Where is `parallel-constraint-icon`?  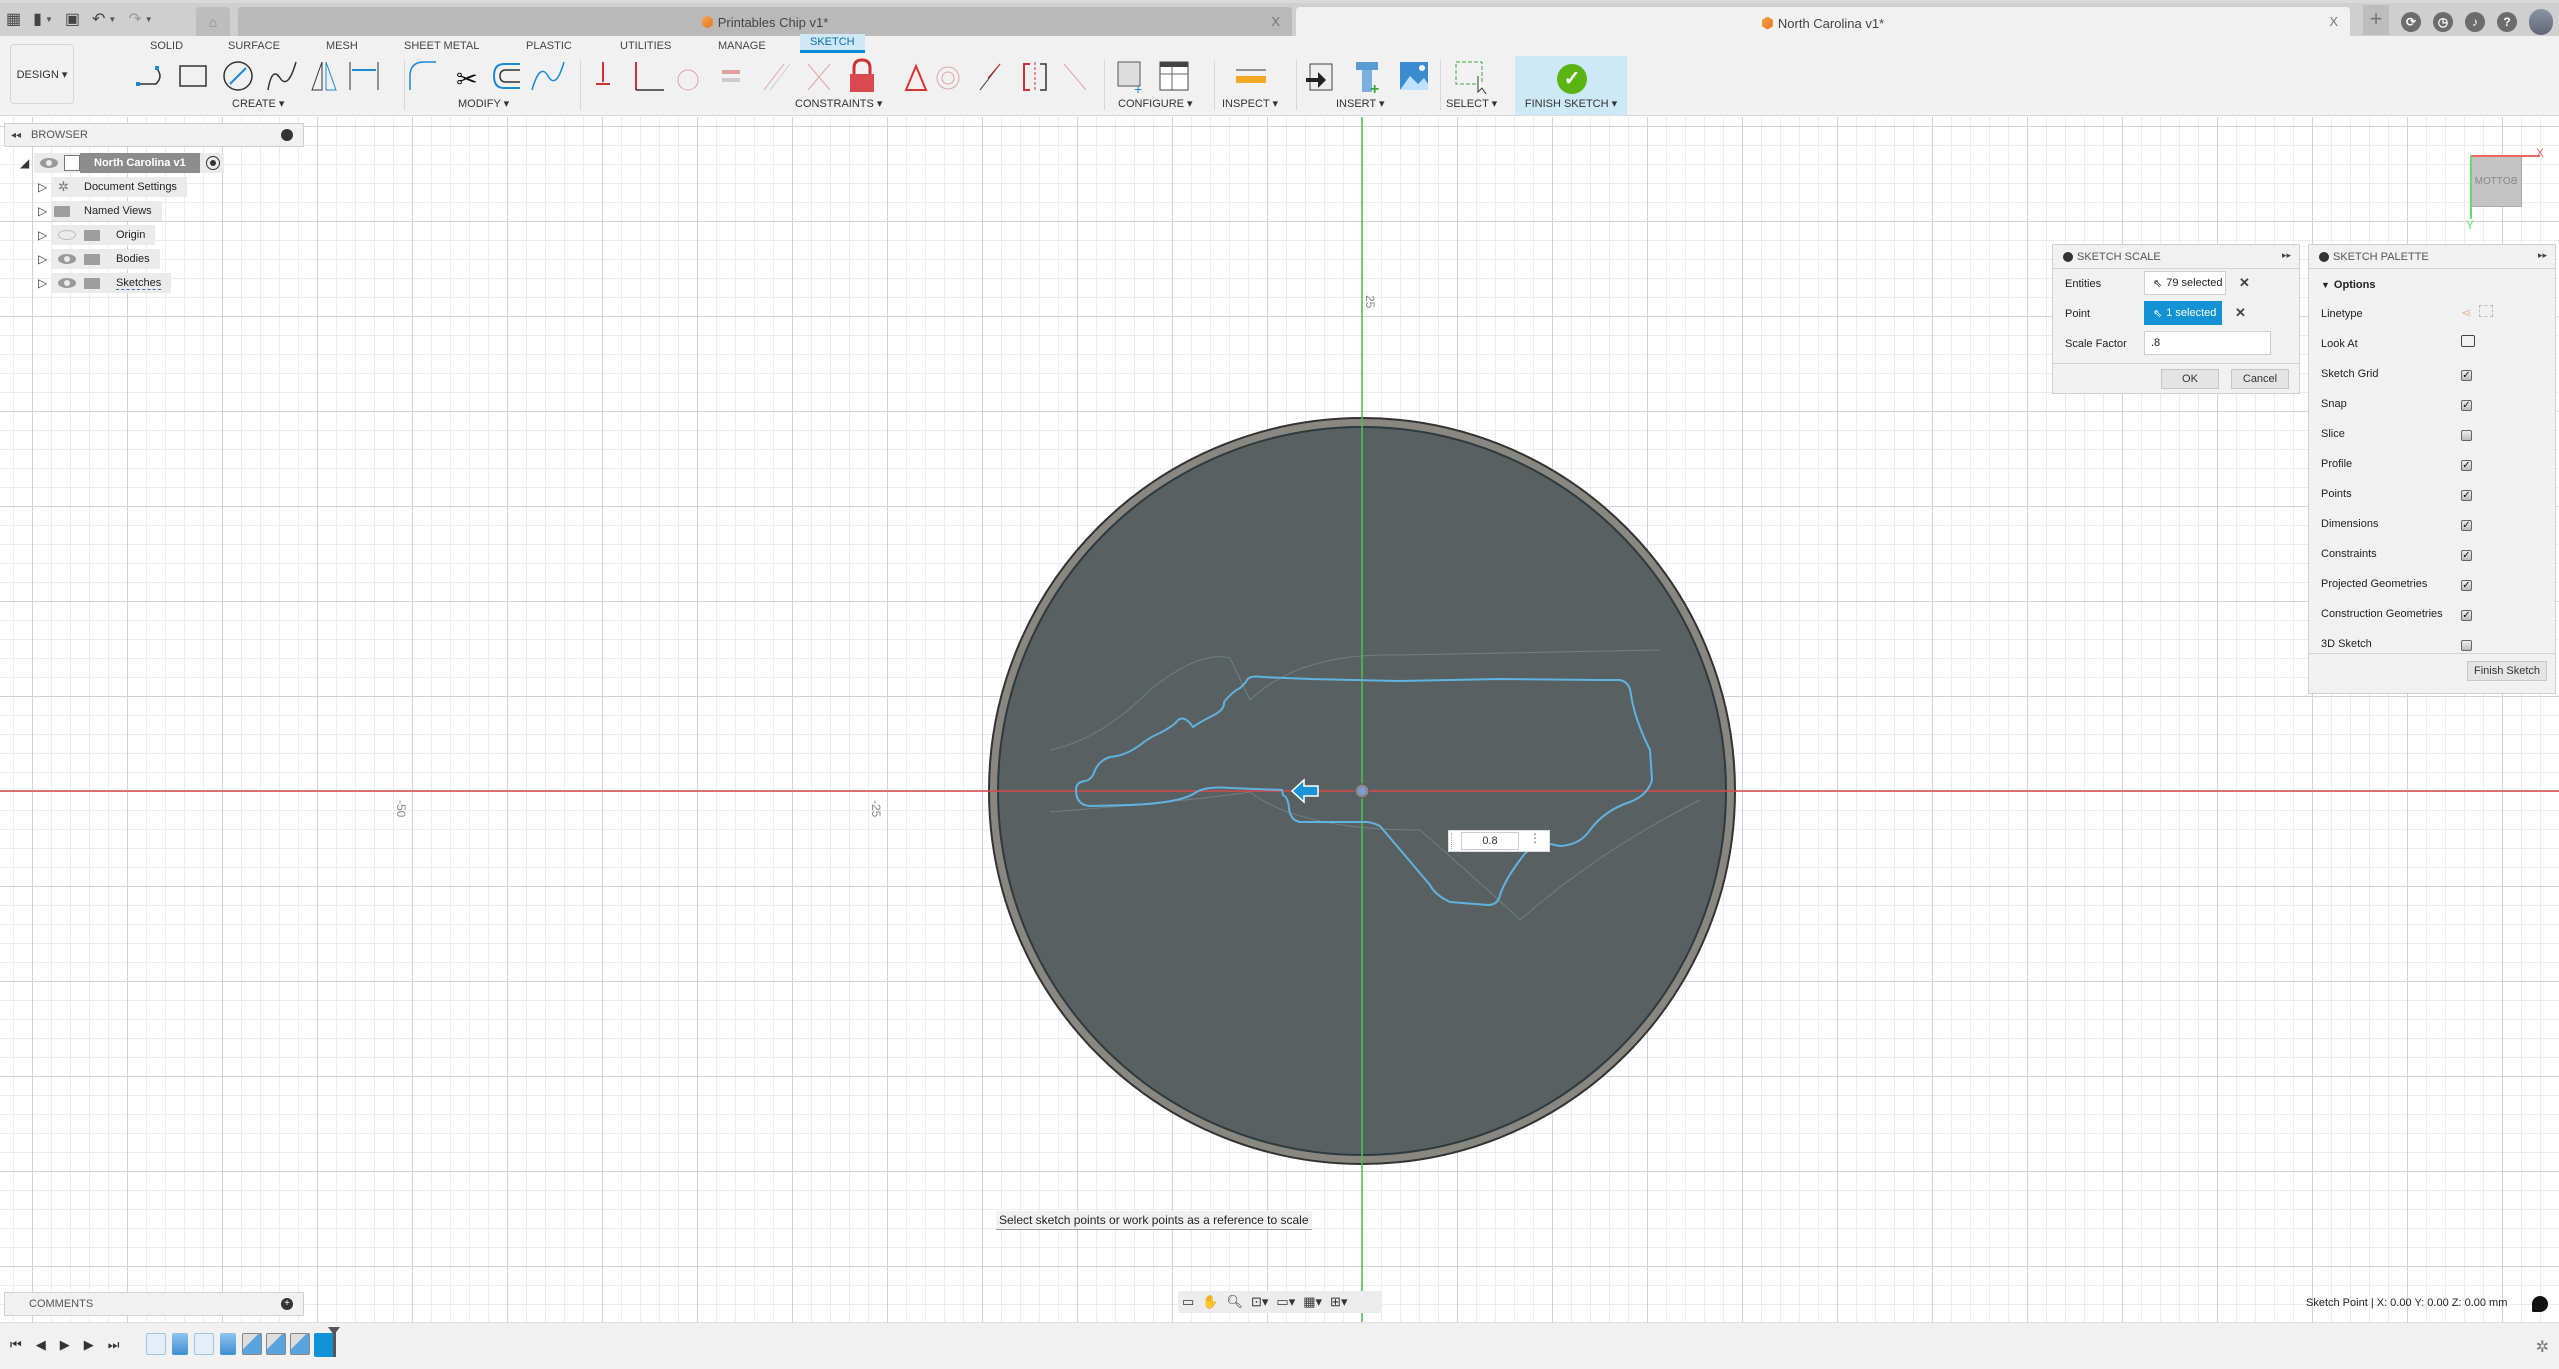
parallel-constraint-icon is located at coordinates (777, 77).